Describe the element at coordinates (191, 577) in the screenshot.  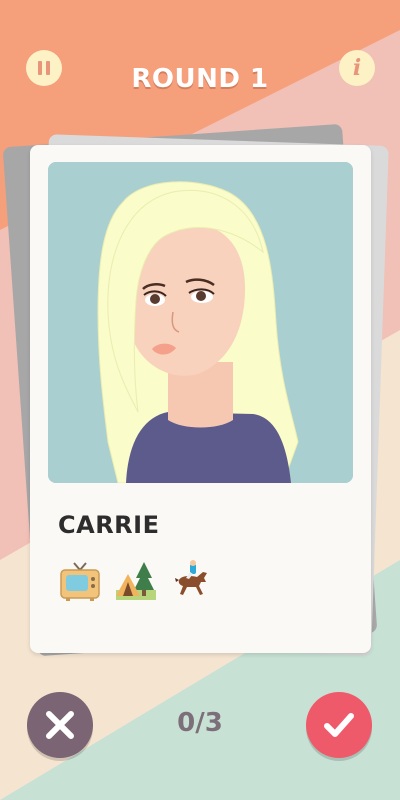
I see `horse-racing-icon` at that location.